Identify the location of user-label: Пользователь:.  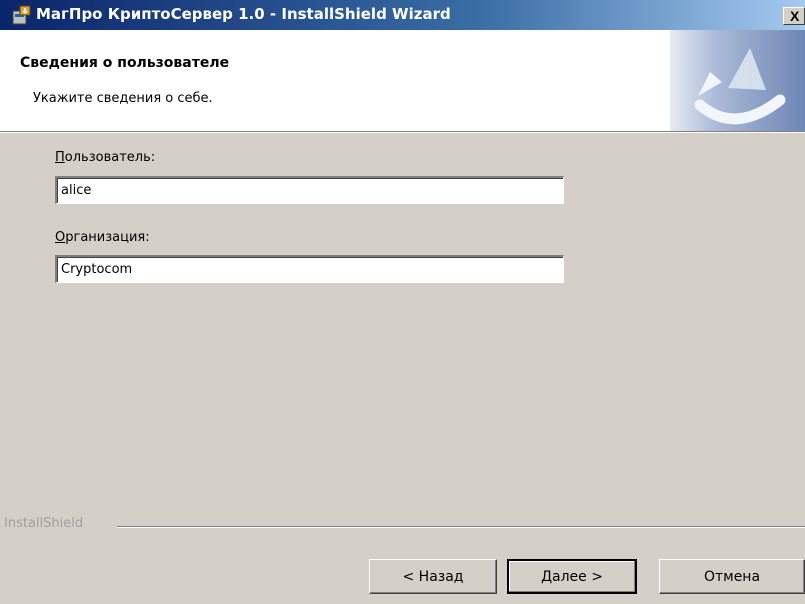
(105, 157).